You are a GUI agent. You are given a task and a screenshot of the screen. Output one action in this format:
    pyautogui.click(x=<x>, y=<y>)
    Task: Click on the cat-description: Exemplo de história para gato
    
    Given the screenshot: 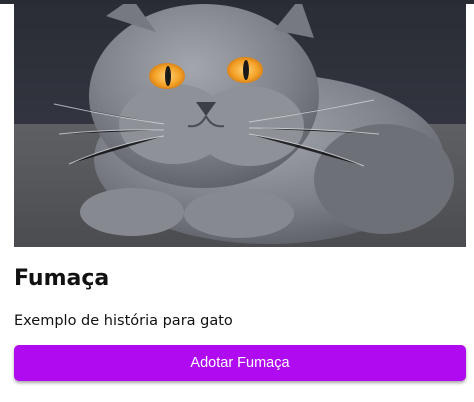 What is the action you would take?
    pyautogui.click(x=123, y=321)
    